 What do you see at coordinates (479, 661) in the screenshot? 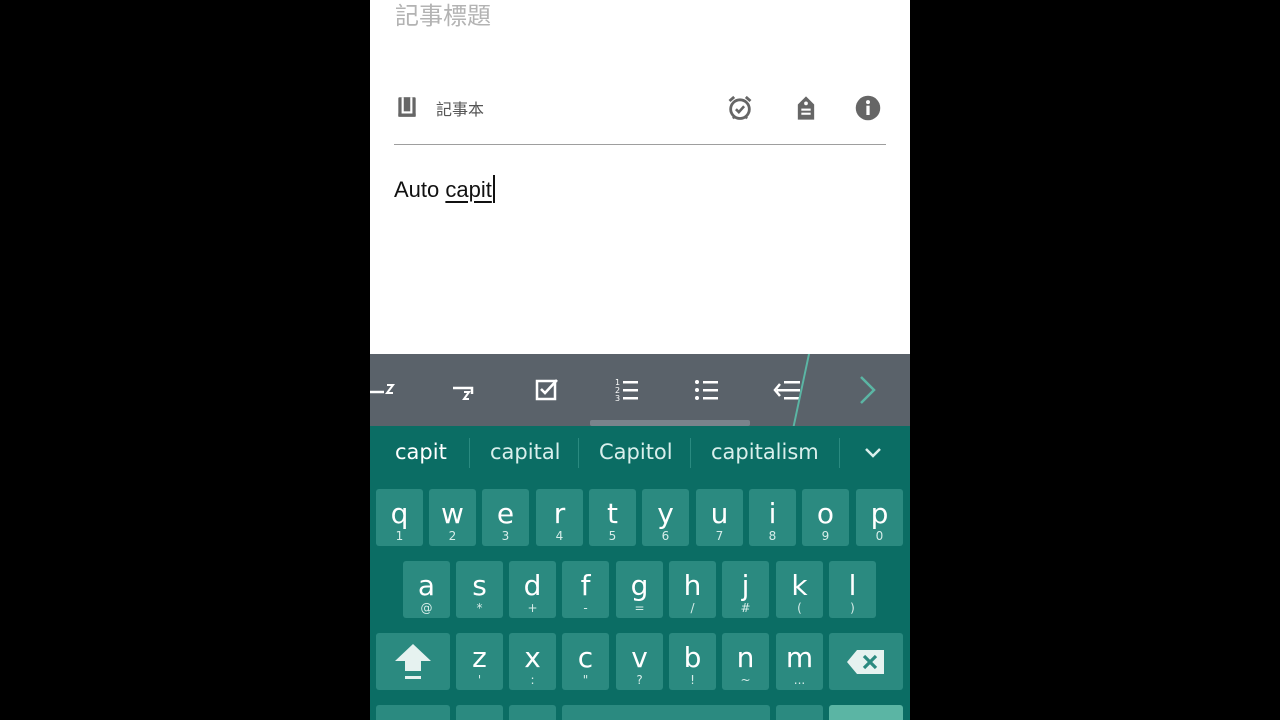
I see `key-z: z '` at bounding box center [479, 661].